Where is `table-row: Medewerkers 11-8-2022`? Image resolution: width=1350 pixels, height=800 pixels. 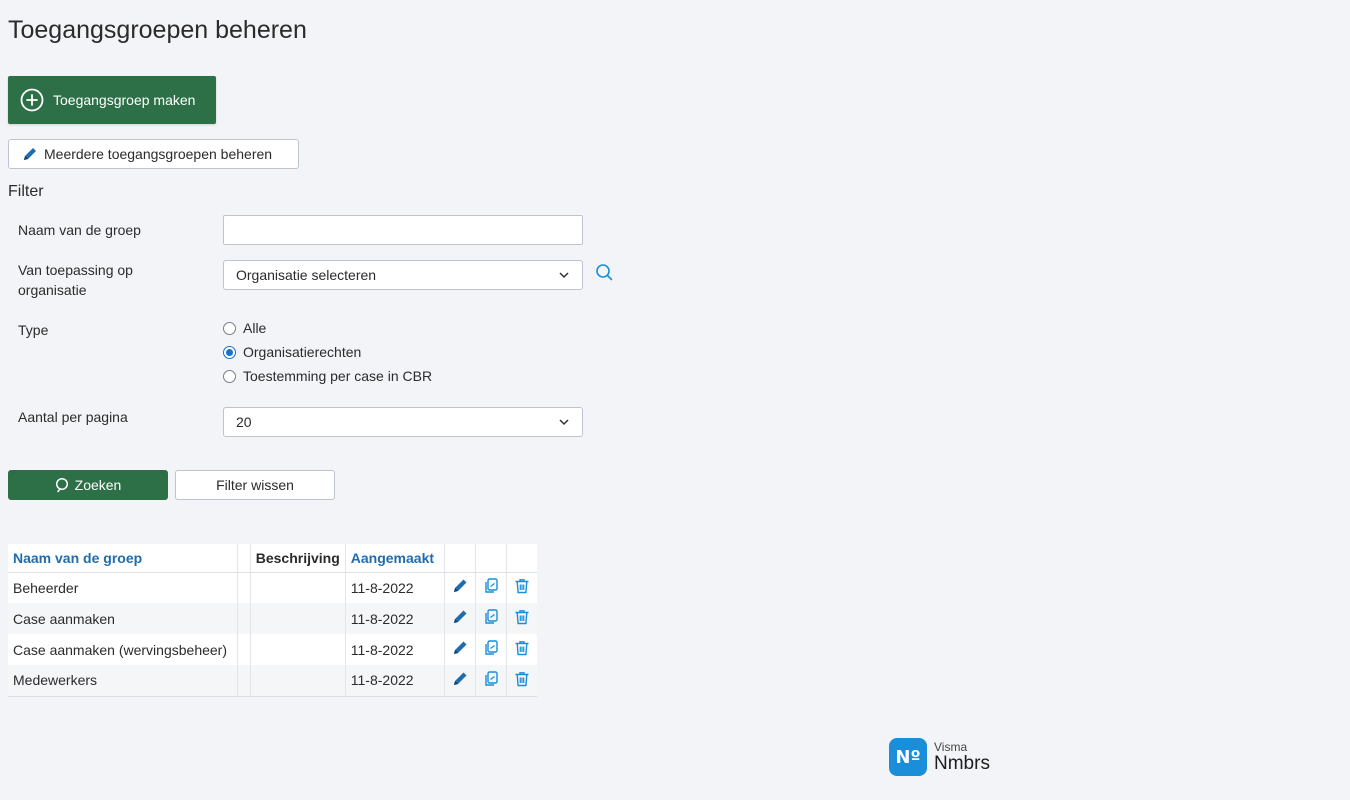 table-row: Medewerkers 11-8-2022 is located at coordinates (272, 681).